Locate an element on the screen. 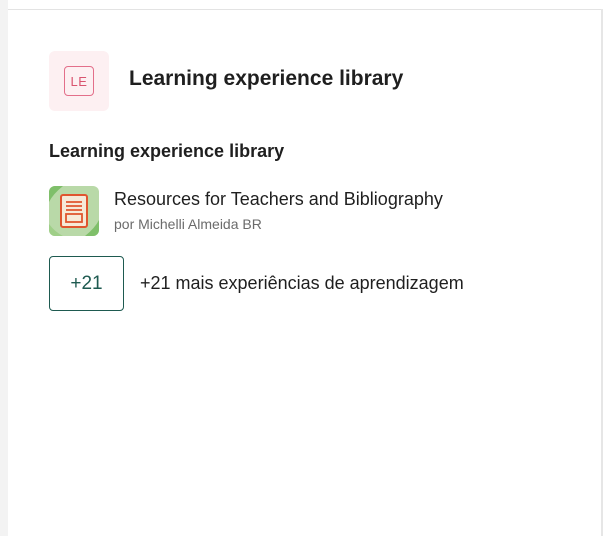  more-experiences-button: +21 is located at coordinates (86, 283).